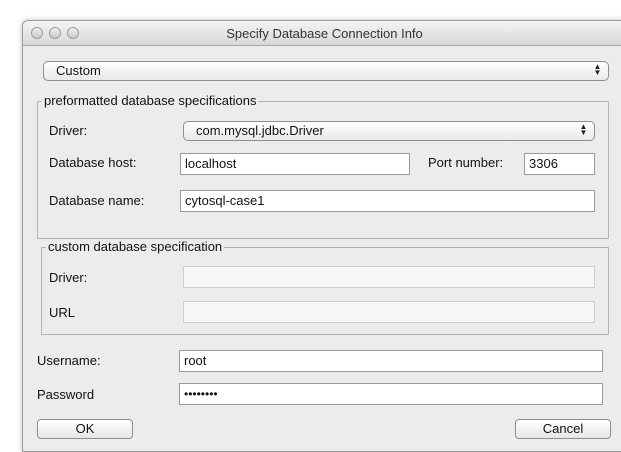 The image size is (621, 452). What do you see at coordinates (295, 164) in the screenshot?
I see `database-host-field: localhost` at bounding box center [295, 164].